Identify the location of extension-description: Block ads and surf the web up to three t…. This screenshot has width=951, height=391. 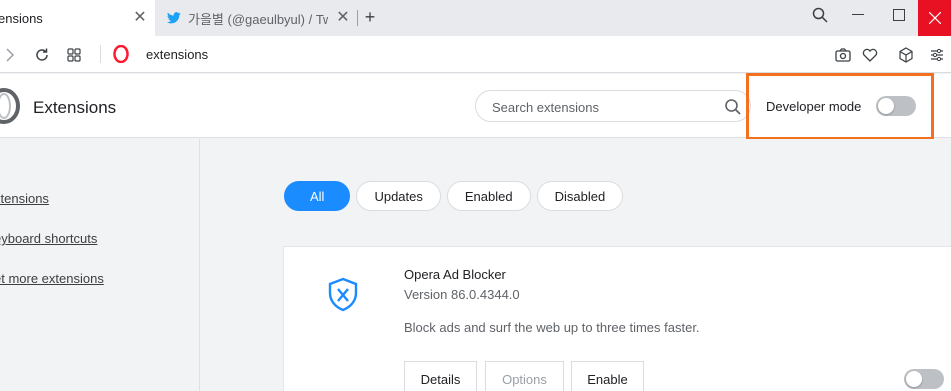
(552, 327).